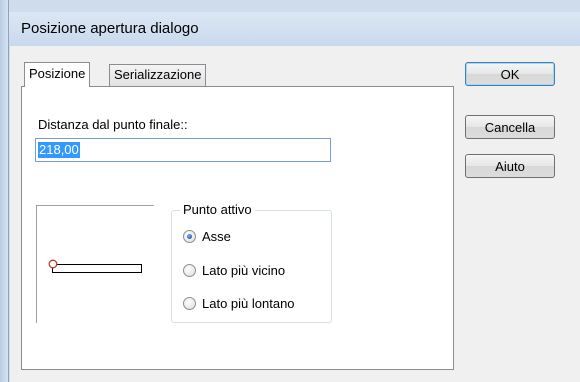  Describe the element at coordinates (510, 166) in the screenshot. I see `help-button: Aiuto` at that location.